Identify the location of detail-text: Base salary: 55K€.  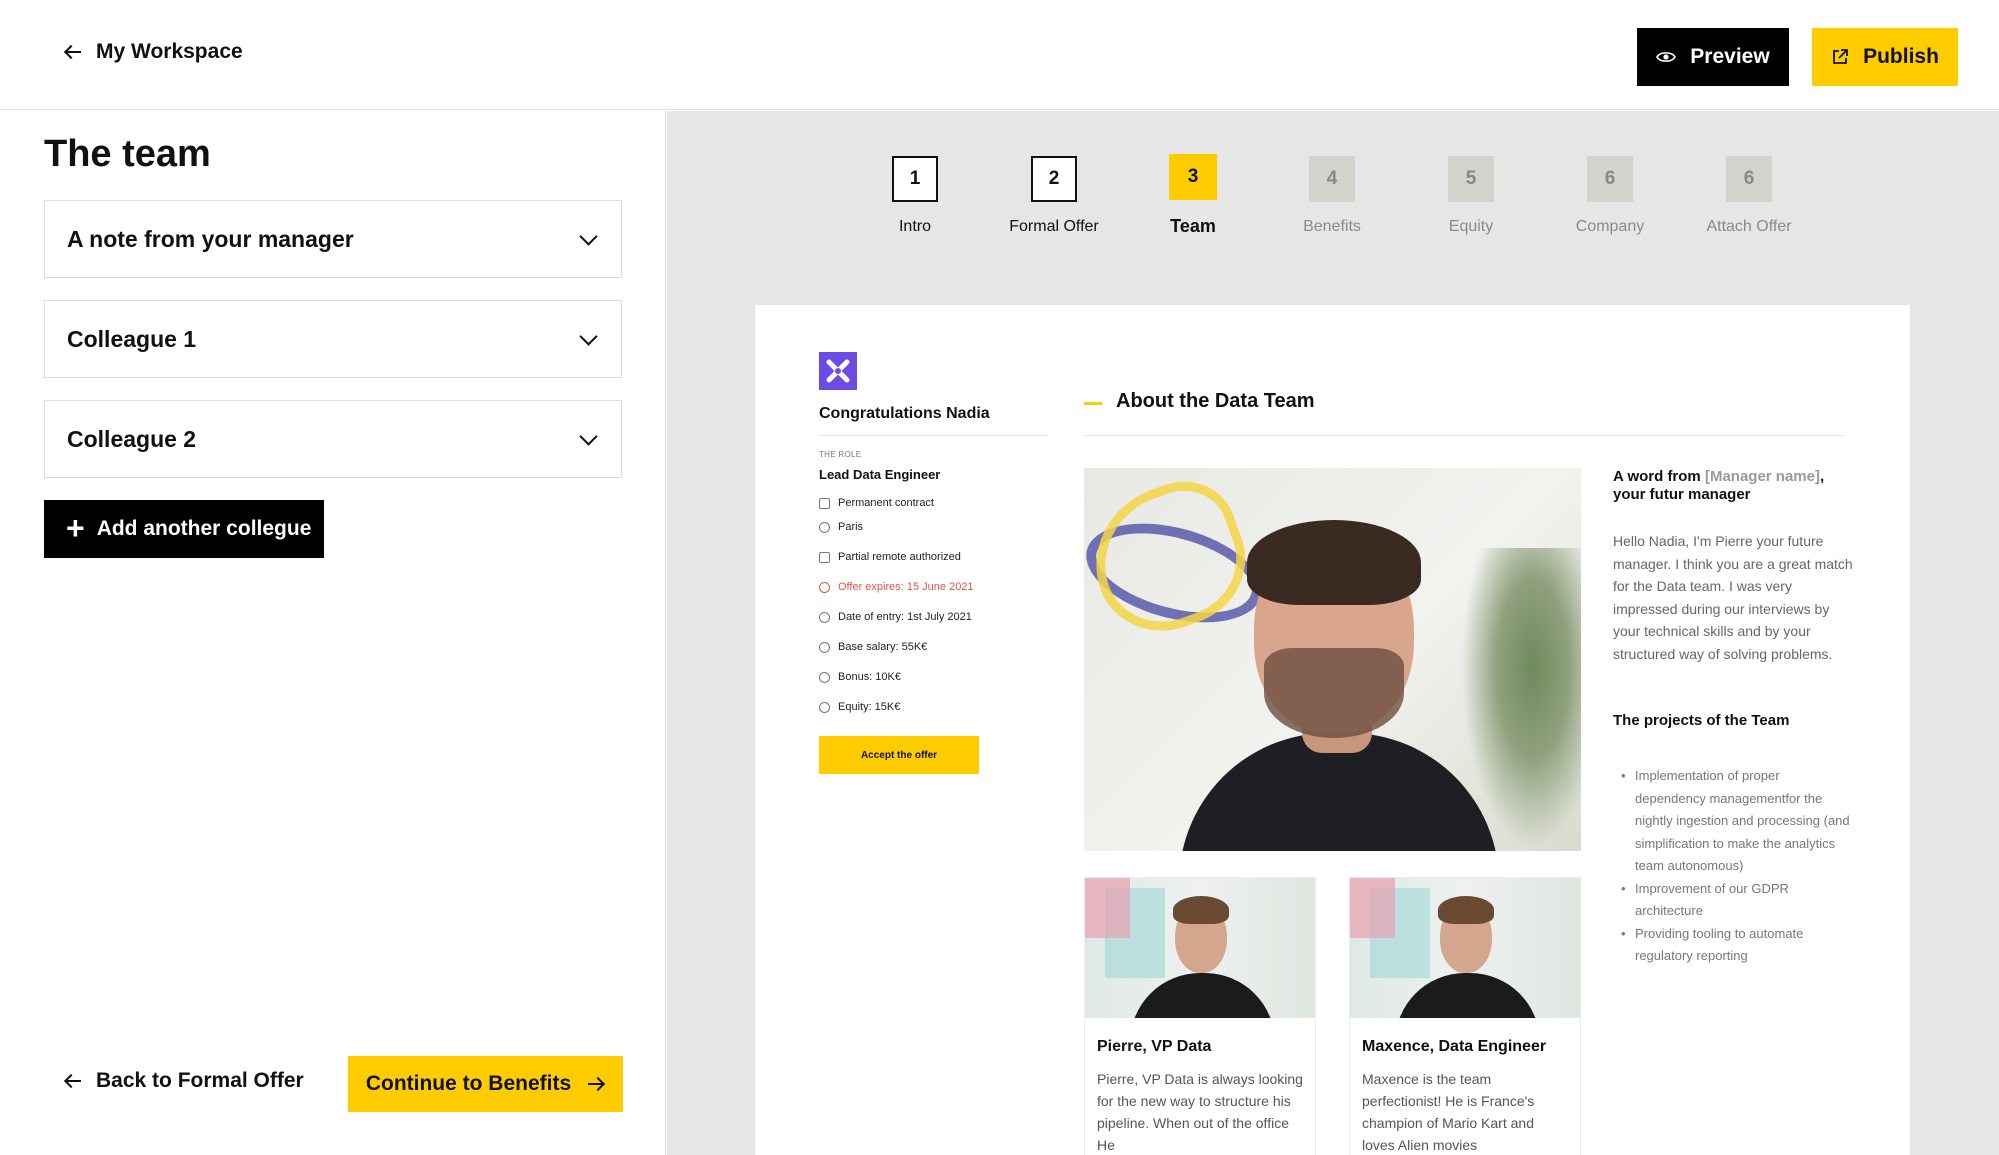
(883, 647).